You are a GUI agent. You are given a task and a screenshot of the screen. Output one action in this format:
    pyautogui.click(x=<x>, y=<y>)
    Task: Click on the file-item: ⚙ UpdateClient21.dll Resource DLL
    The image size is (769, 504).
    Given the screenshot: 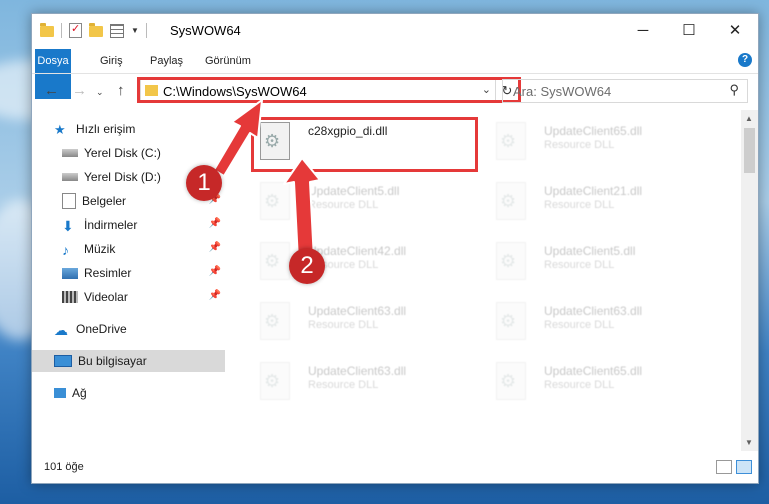 What is the action you would take?
    pyautogui.click(x=584, y=201)
    